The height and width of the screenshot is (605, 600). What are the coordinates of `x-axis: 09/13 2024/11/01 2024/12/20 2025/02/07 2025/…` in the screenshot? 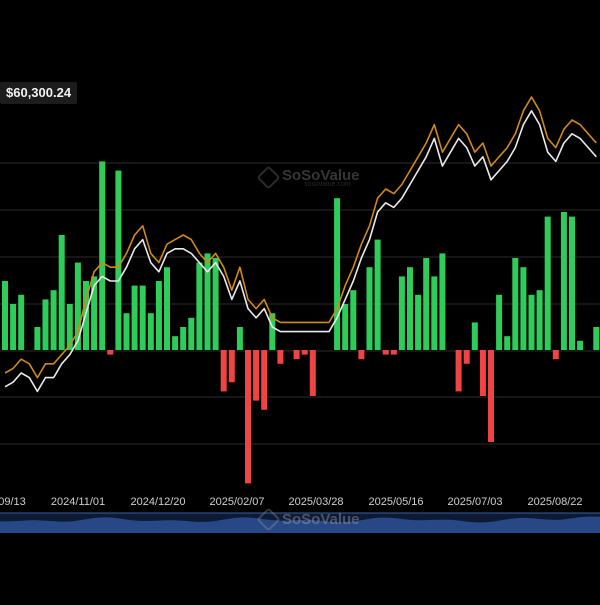 It's located at (291, 502).